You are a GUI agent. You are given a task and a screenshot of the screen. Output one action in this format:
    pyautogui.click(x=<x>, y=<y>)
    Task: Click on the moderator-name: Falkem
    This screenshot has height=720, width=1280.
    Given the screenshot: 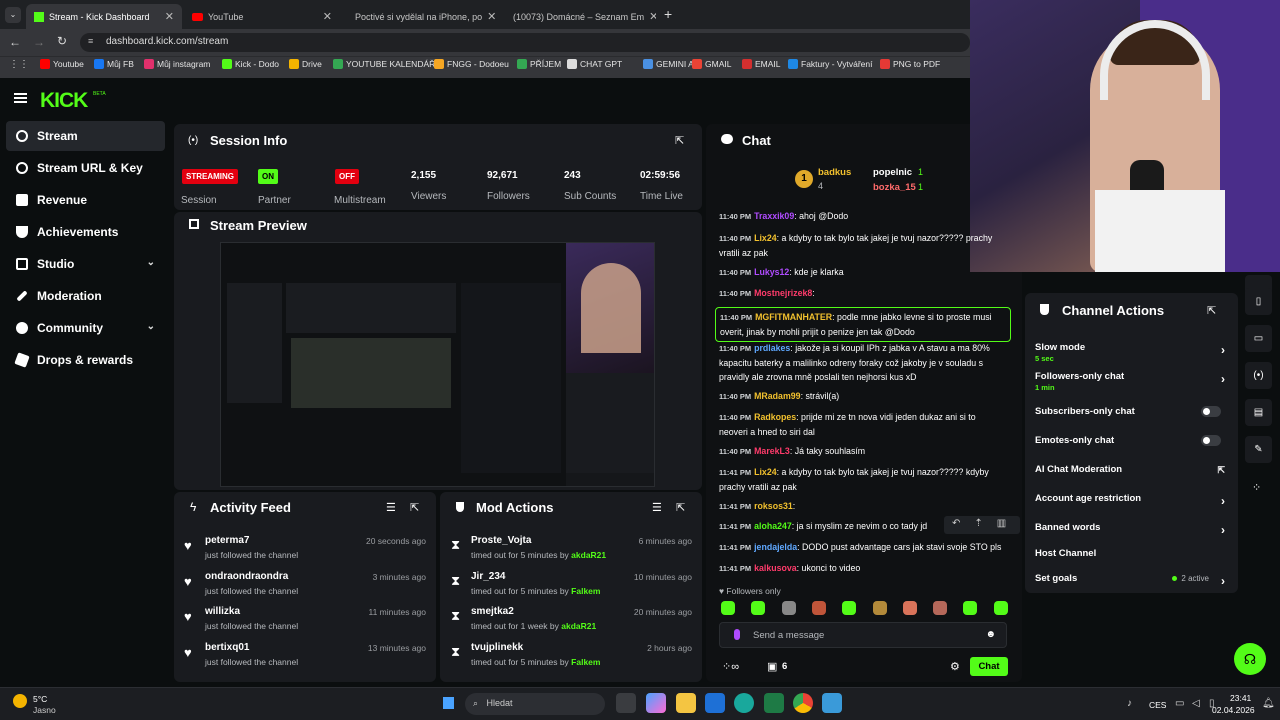 What is the action you would take?
    pyautogui.click(x=585, y=591)
    